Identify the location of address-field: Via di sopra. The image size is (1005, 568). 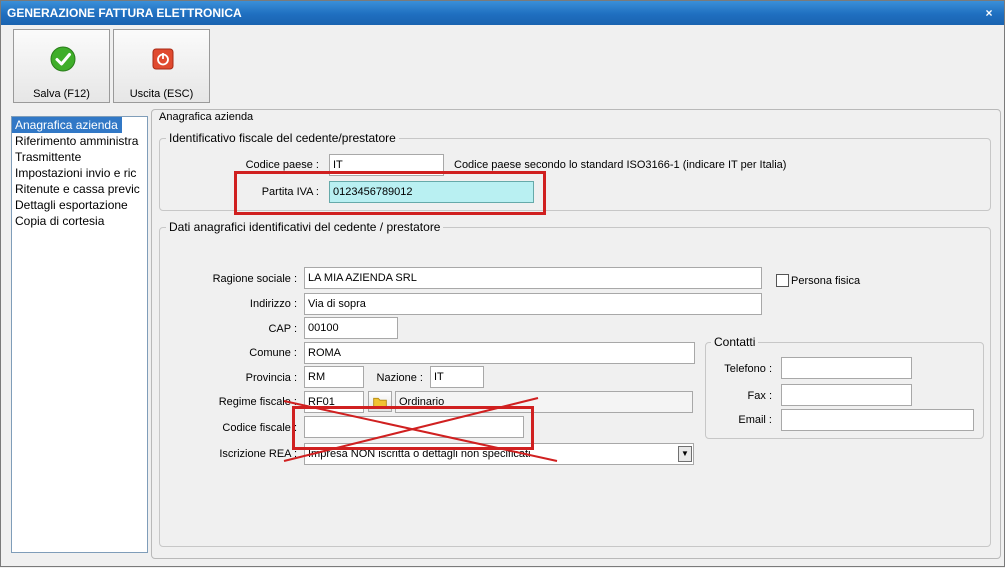
(533, 304).